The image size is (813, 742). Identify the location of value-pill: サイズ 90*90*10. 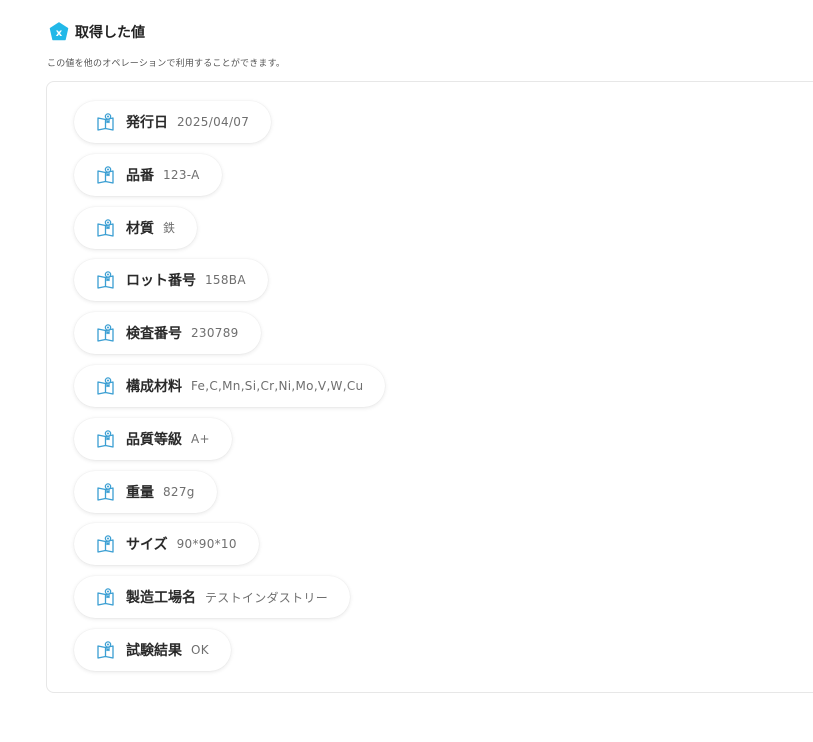
(166, 544).